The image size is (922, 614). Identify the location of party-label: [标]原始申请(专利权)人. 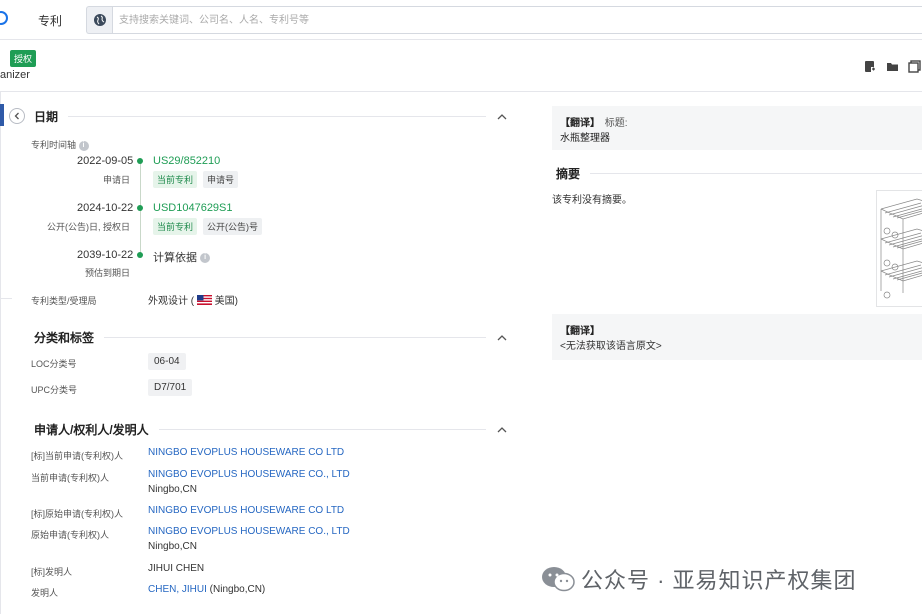
(77, 514).